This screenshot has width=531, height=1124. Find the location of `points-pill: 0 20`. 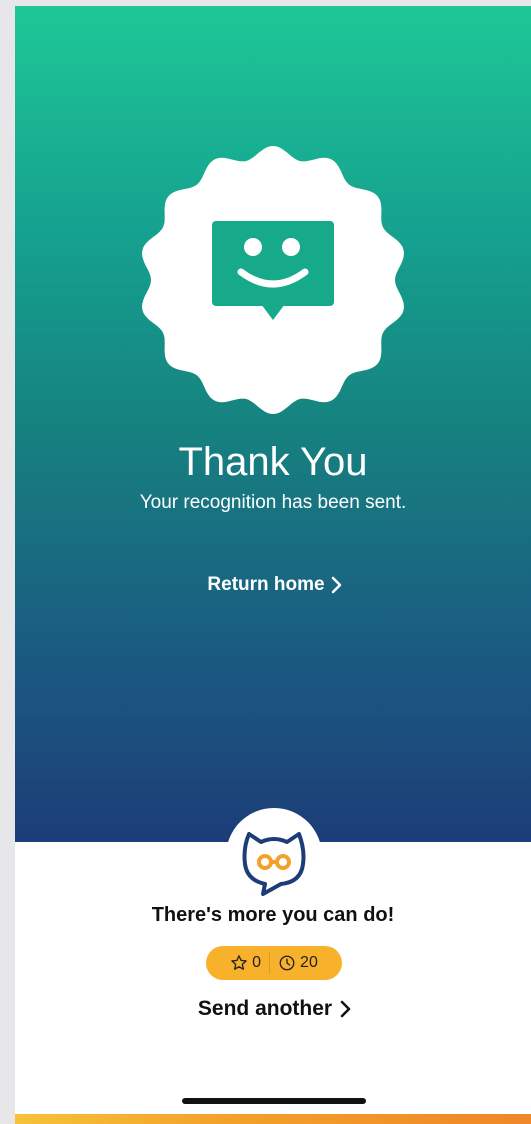

points-pill: 0 20 is located at coordinates (274, 963).